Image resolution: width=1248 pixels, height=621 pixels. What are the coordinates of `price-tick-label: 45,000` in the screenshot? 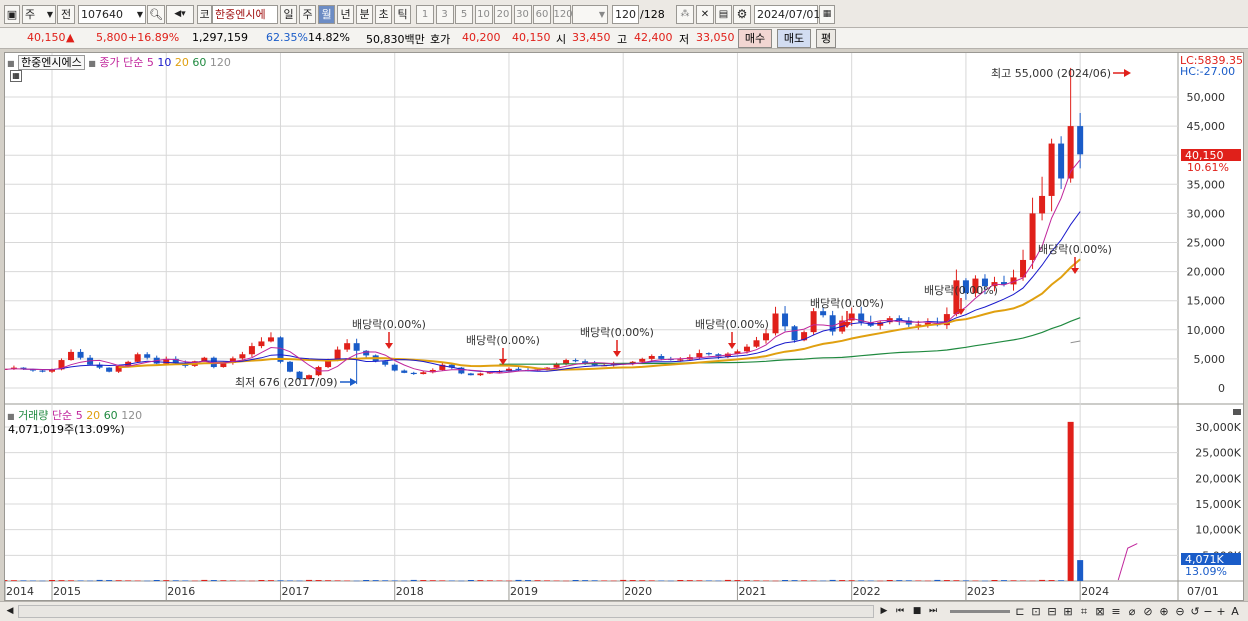 It's located at (1206, 126).